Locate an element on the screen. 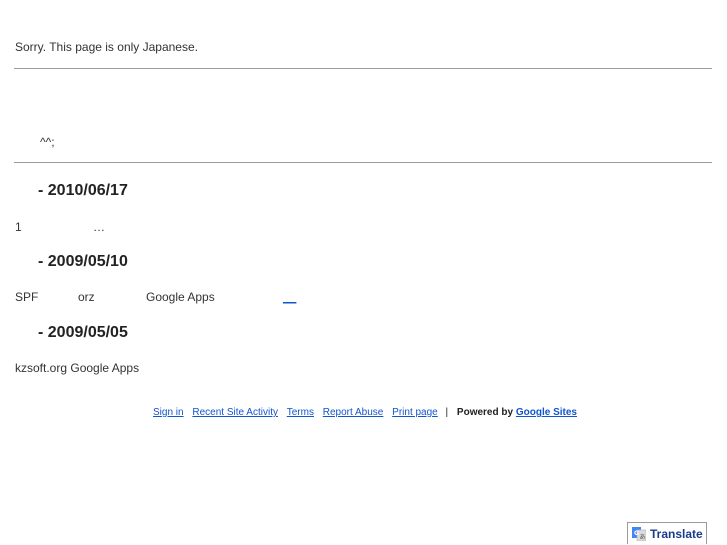 The width and height of the screenshot is (727, 545). post-summary-text: SPF is located at coordinates (27, 297).